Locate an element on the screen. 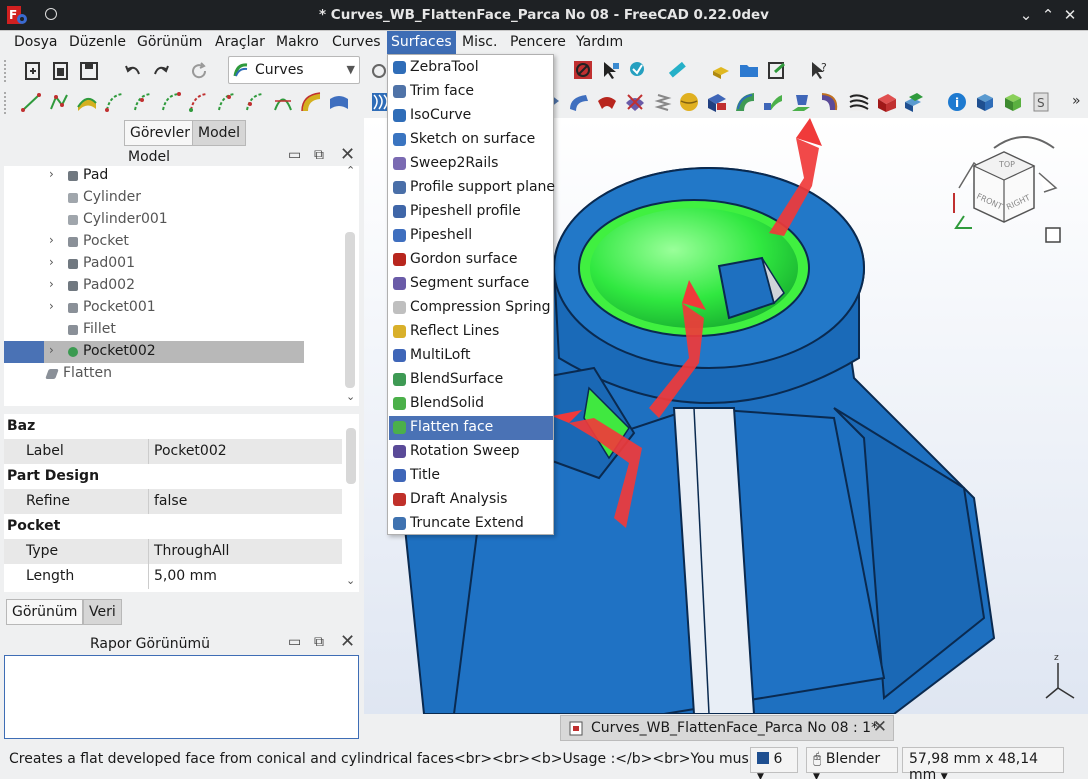  surface-patch-icon is located at coordinates (339, 102).